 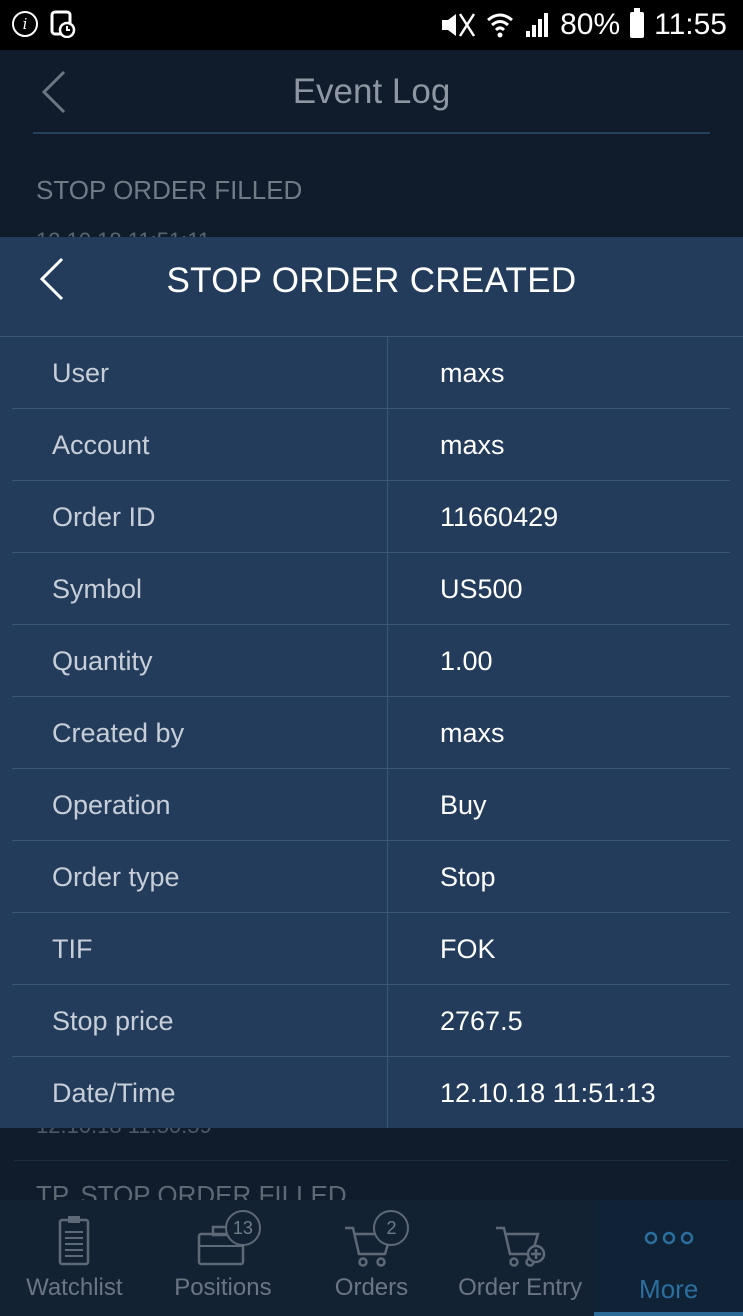 I want to click on field-value: Buy, so click(x=463, y=805).